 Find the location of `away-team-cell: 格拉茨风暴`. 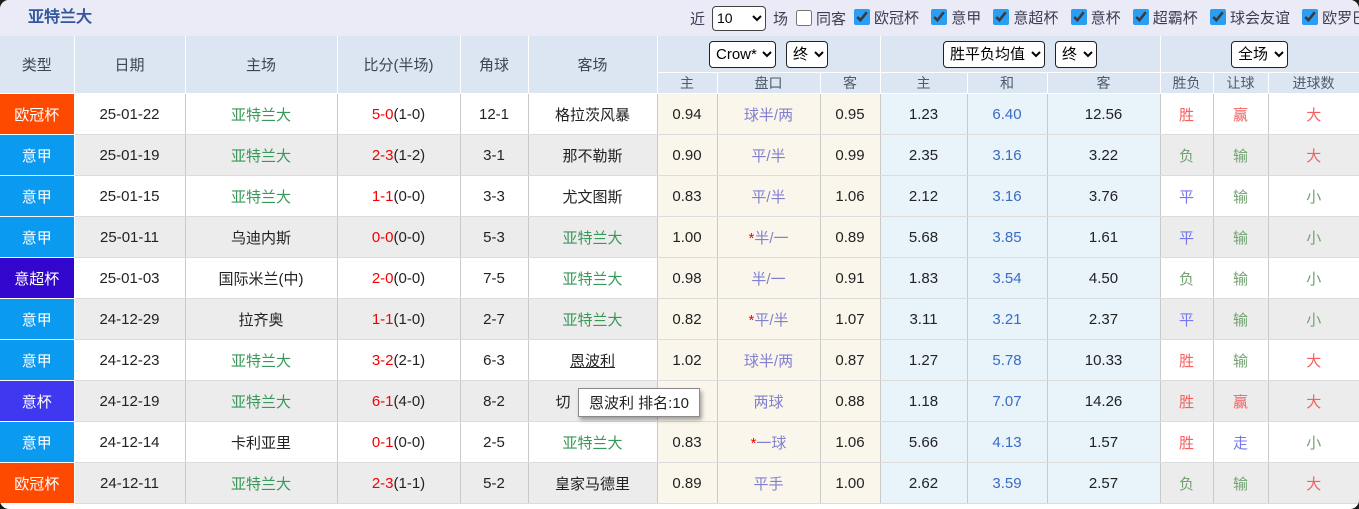

away-team-cell: 格拉茨风暴 is located at coordinates (593, 114).